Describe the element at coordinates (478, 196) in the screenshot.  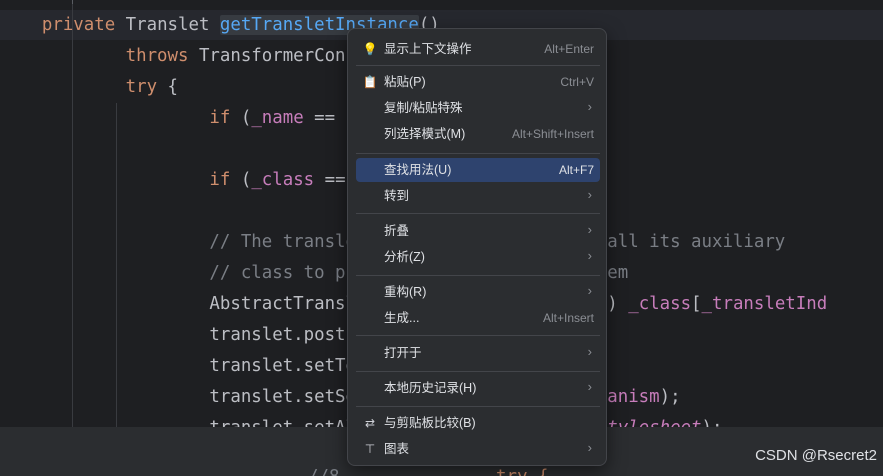
I see `menu-item-go-to: 转到 ›` at that location.